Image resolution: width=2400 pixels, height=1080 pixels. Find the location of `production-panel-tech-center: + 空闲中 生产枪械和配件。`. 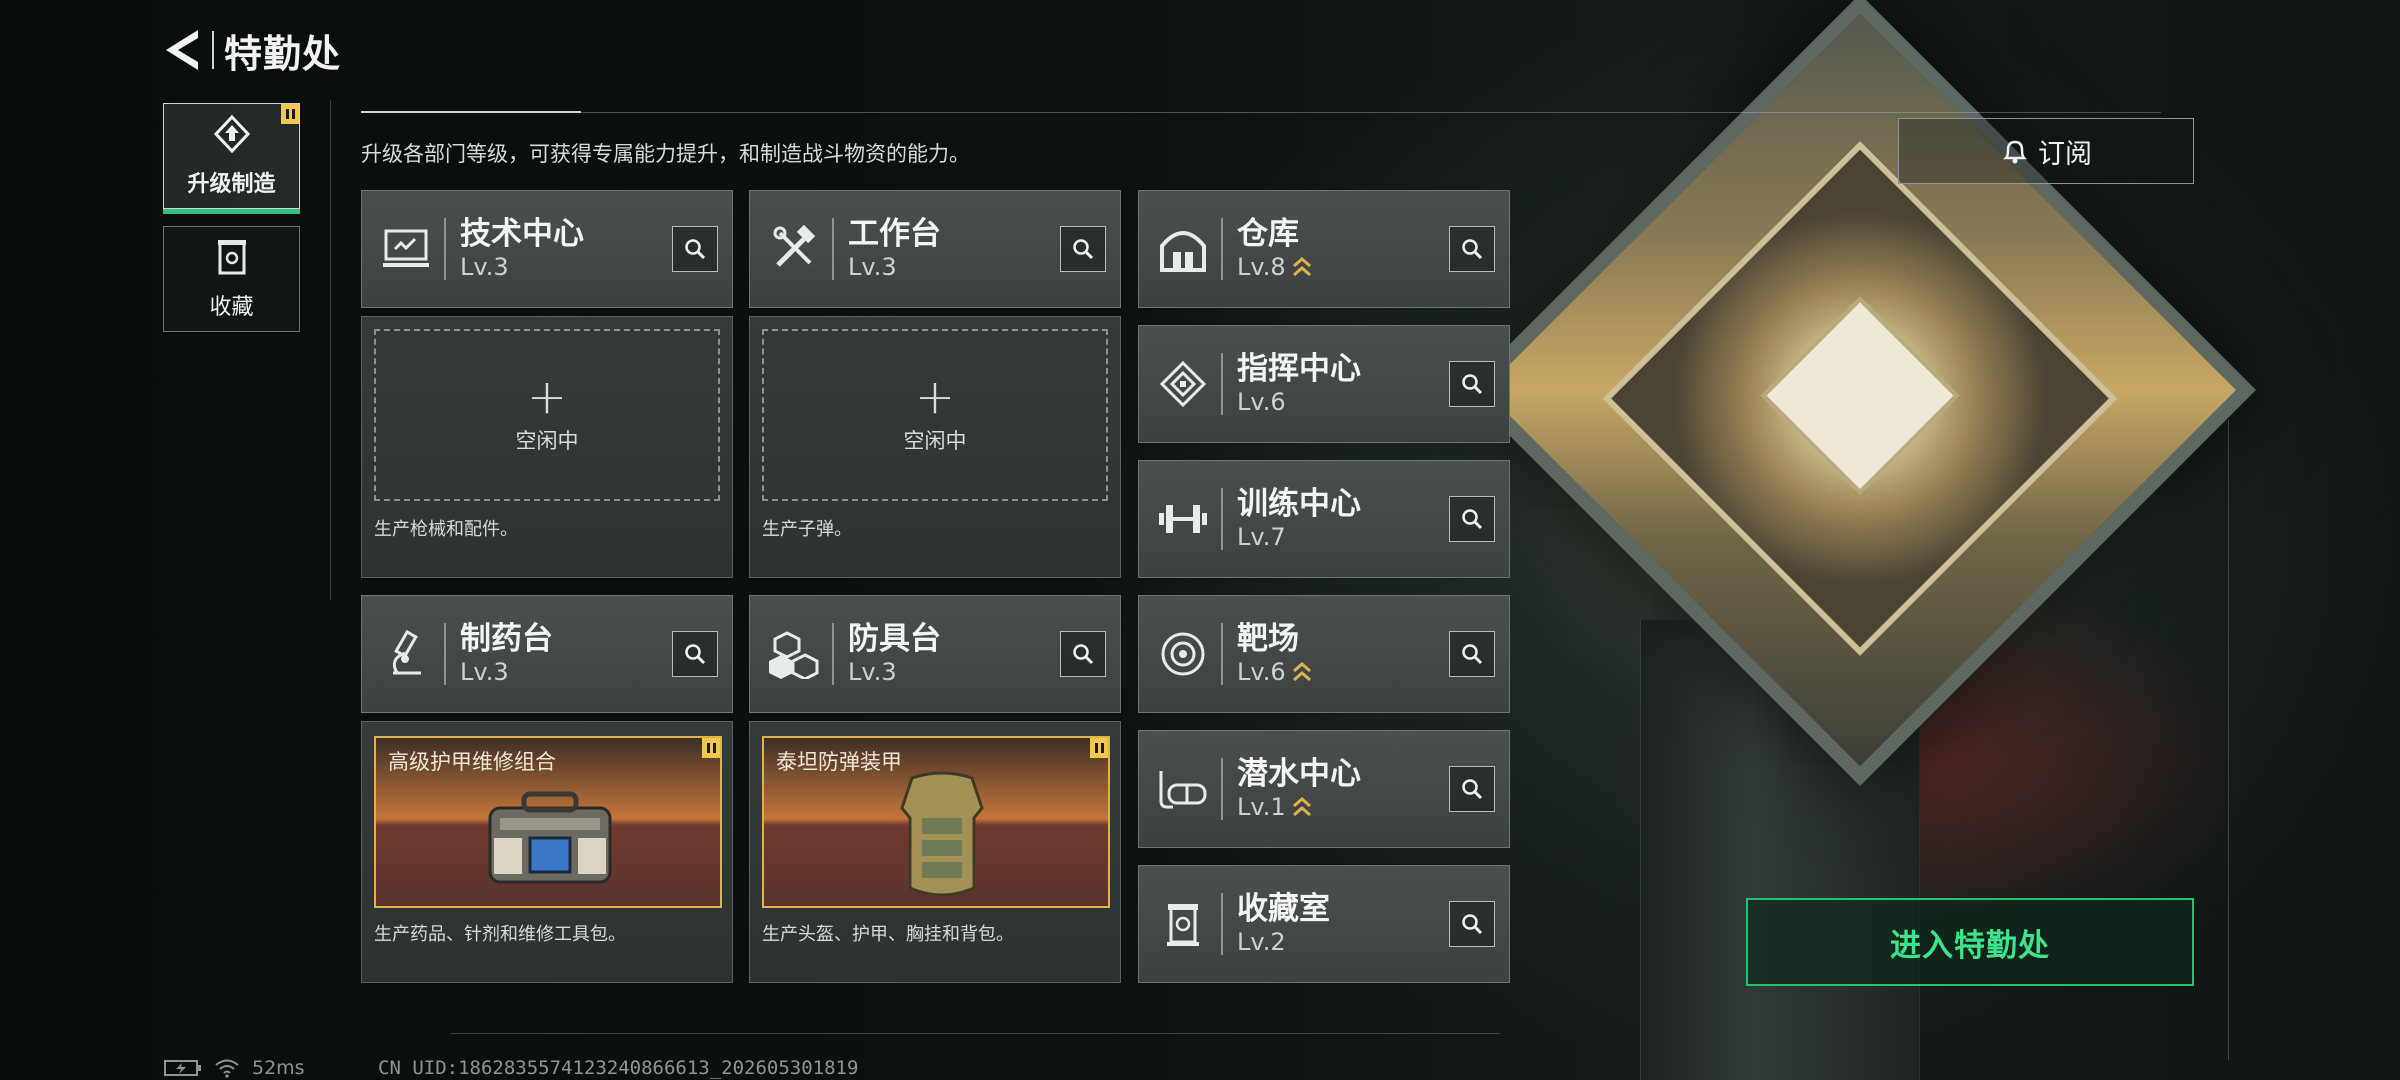

production-panel-tech-center: + 空闲中 生产枪械和配件。 is located at coordinates (547, 447).